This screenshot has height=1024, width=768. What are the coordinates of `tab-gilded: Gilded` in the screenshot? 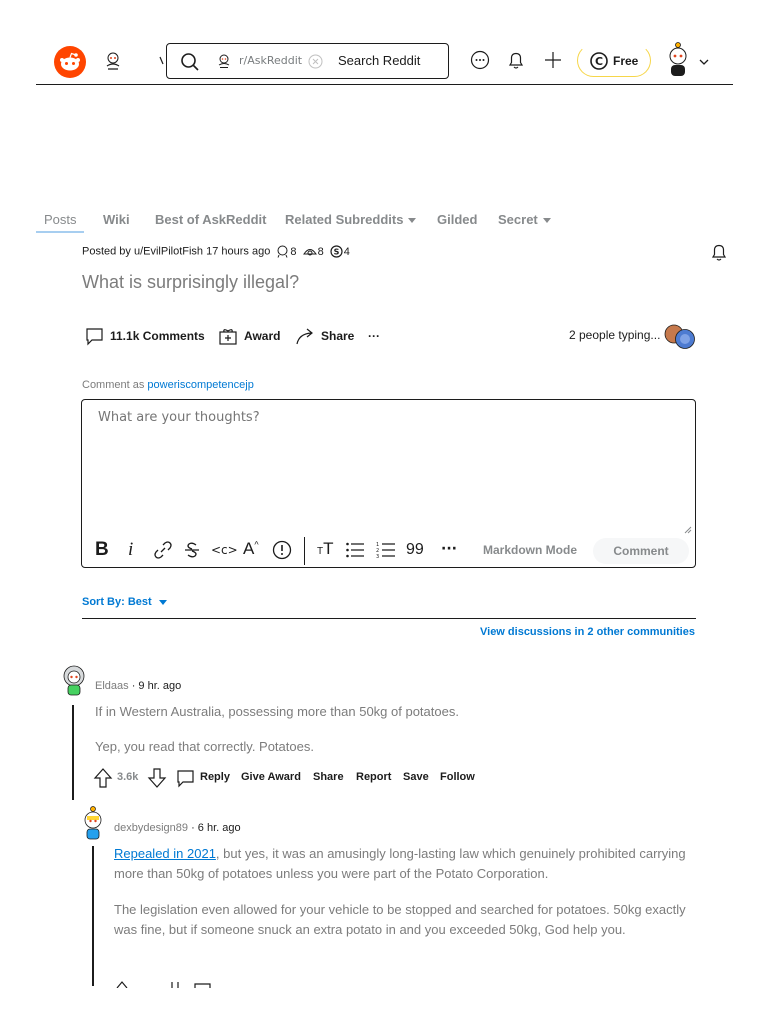 It's located at (457, 219).